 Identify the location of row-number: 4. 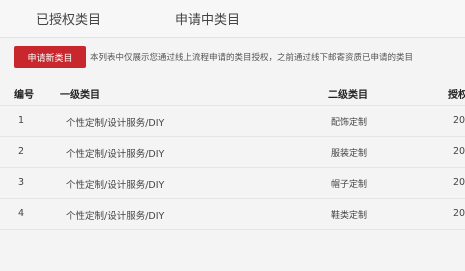
(21, 213).